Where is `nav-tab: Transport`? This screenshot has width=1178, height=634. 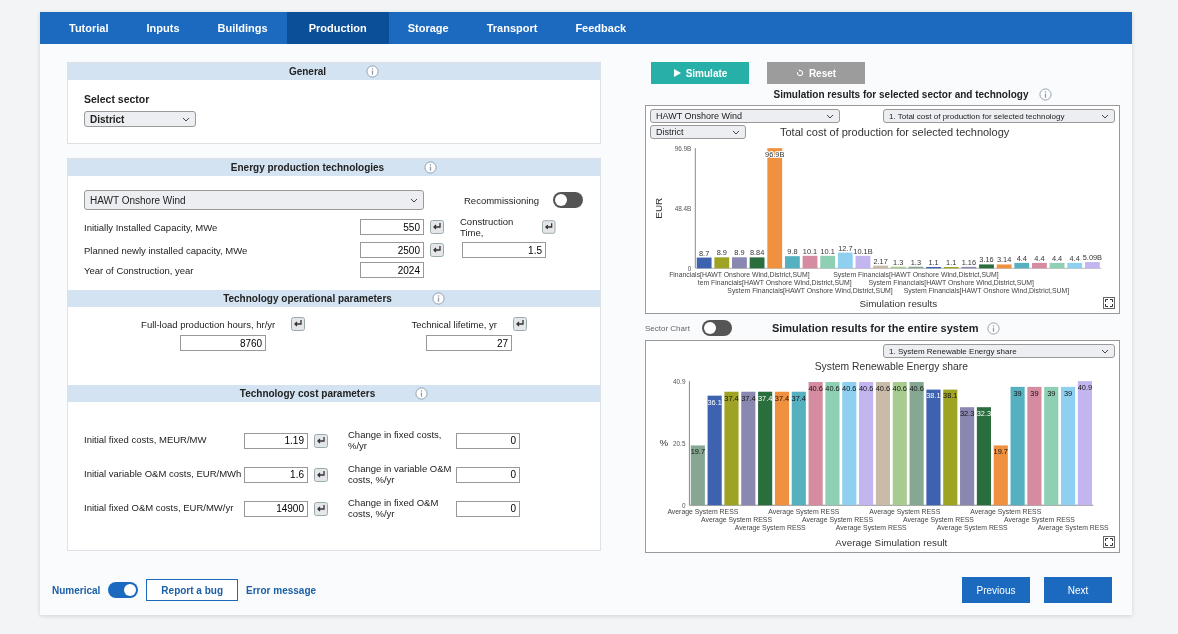 nav-tab: Transport is located at coordinates (512, 28).